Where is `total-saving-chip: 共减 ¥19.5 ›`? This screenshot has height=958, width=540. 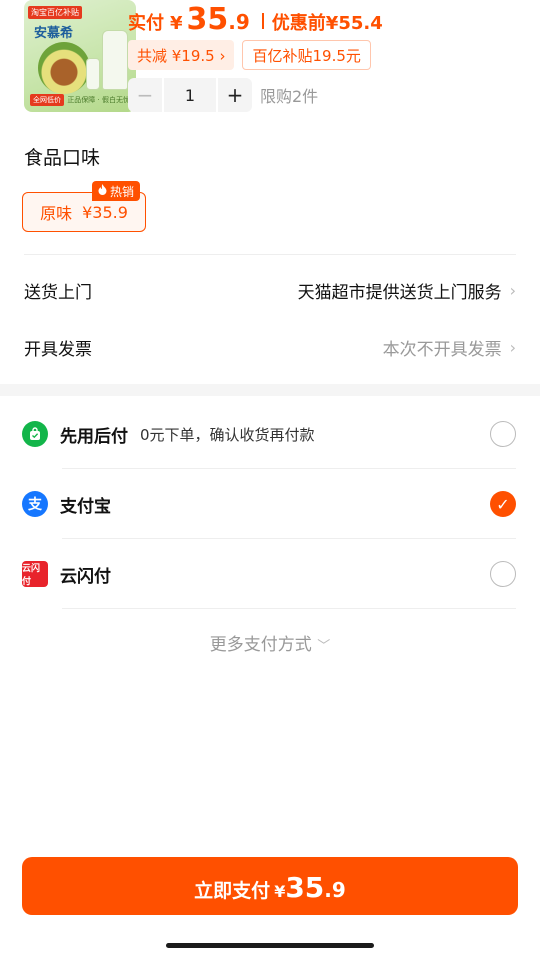
total-saving-chip: 共减 ¥19.5 › is located at coordinates (181, 55).